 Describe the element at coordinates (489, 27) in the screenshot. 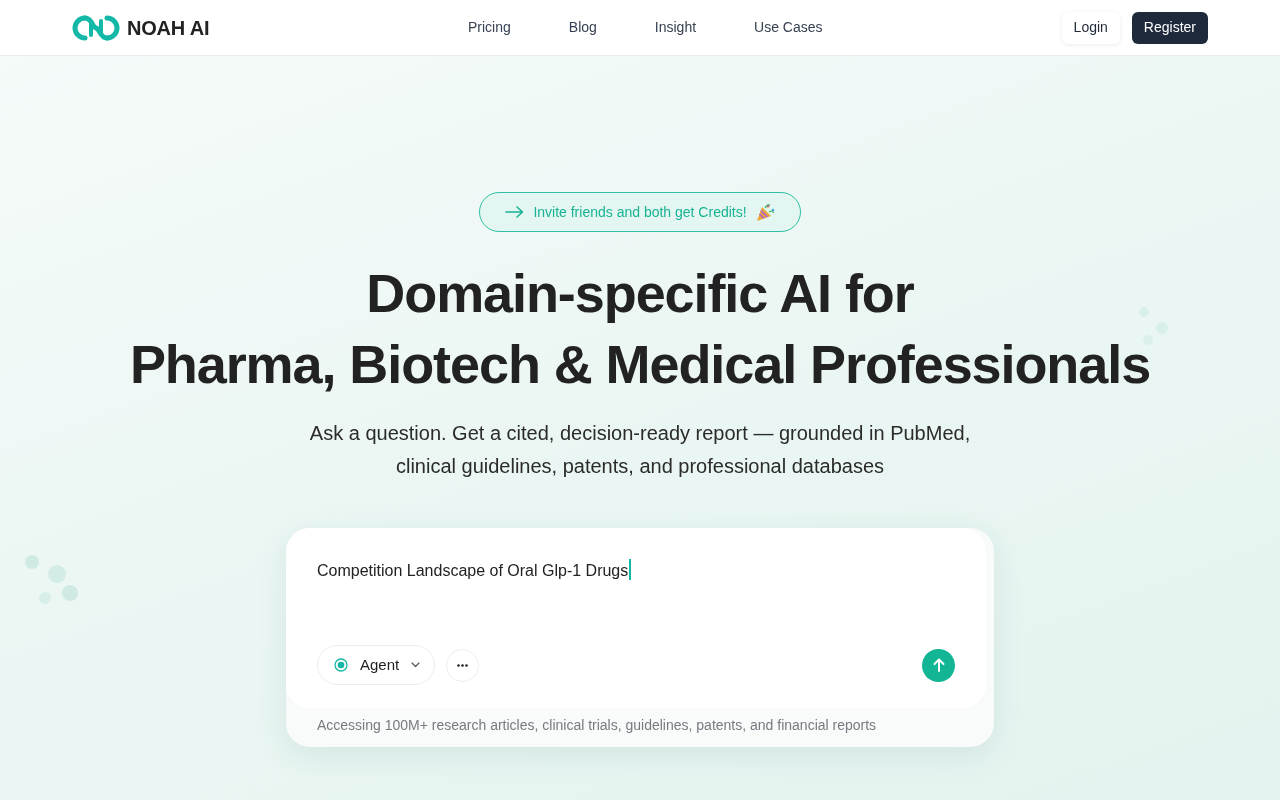

I see `nav-link: Pricing` at that location.